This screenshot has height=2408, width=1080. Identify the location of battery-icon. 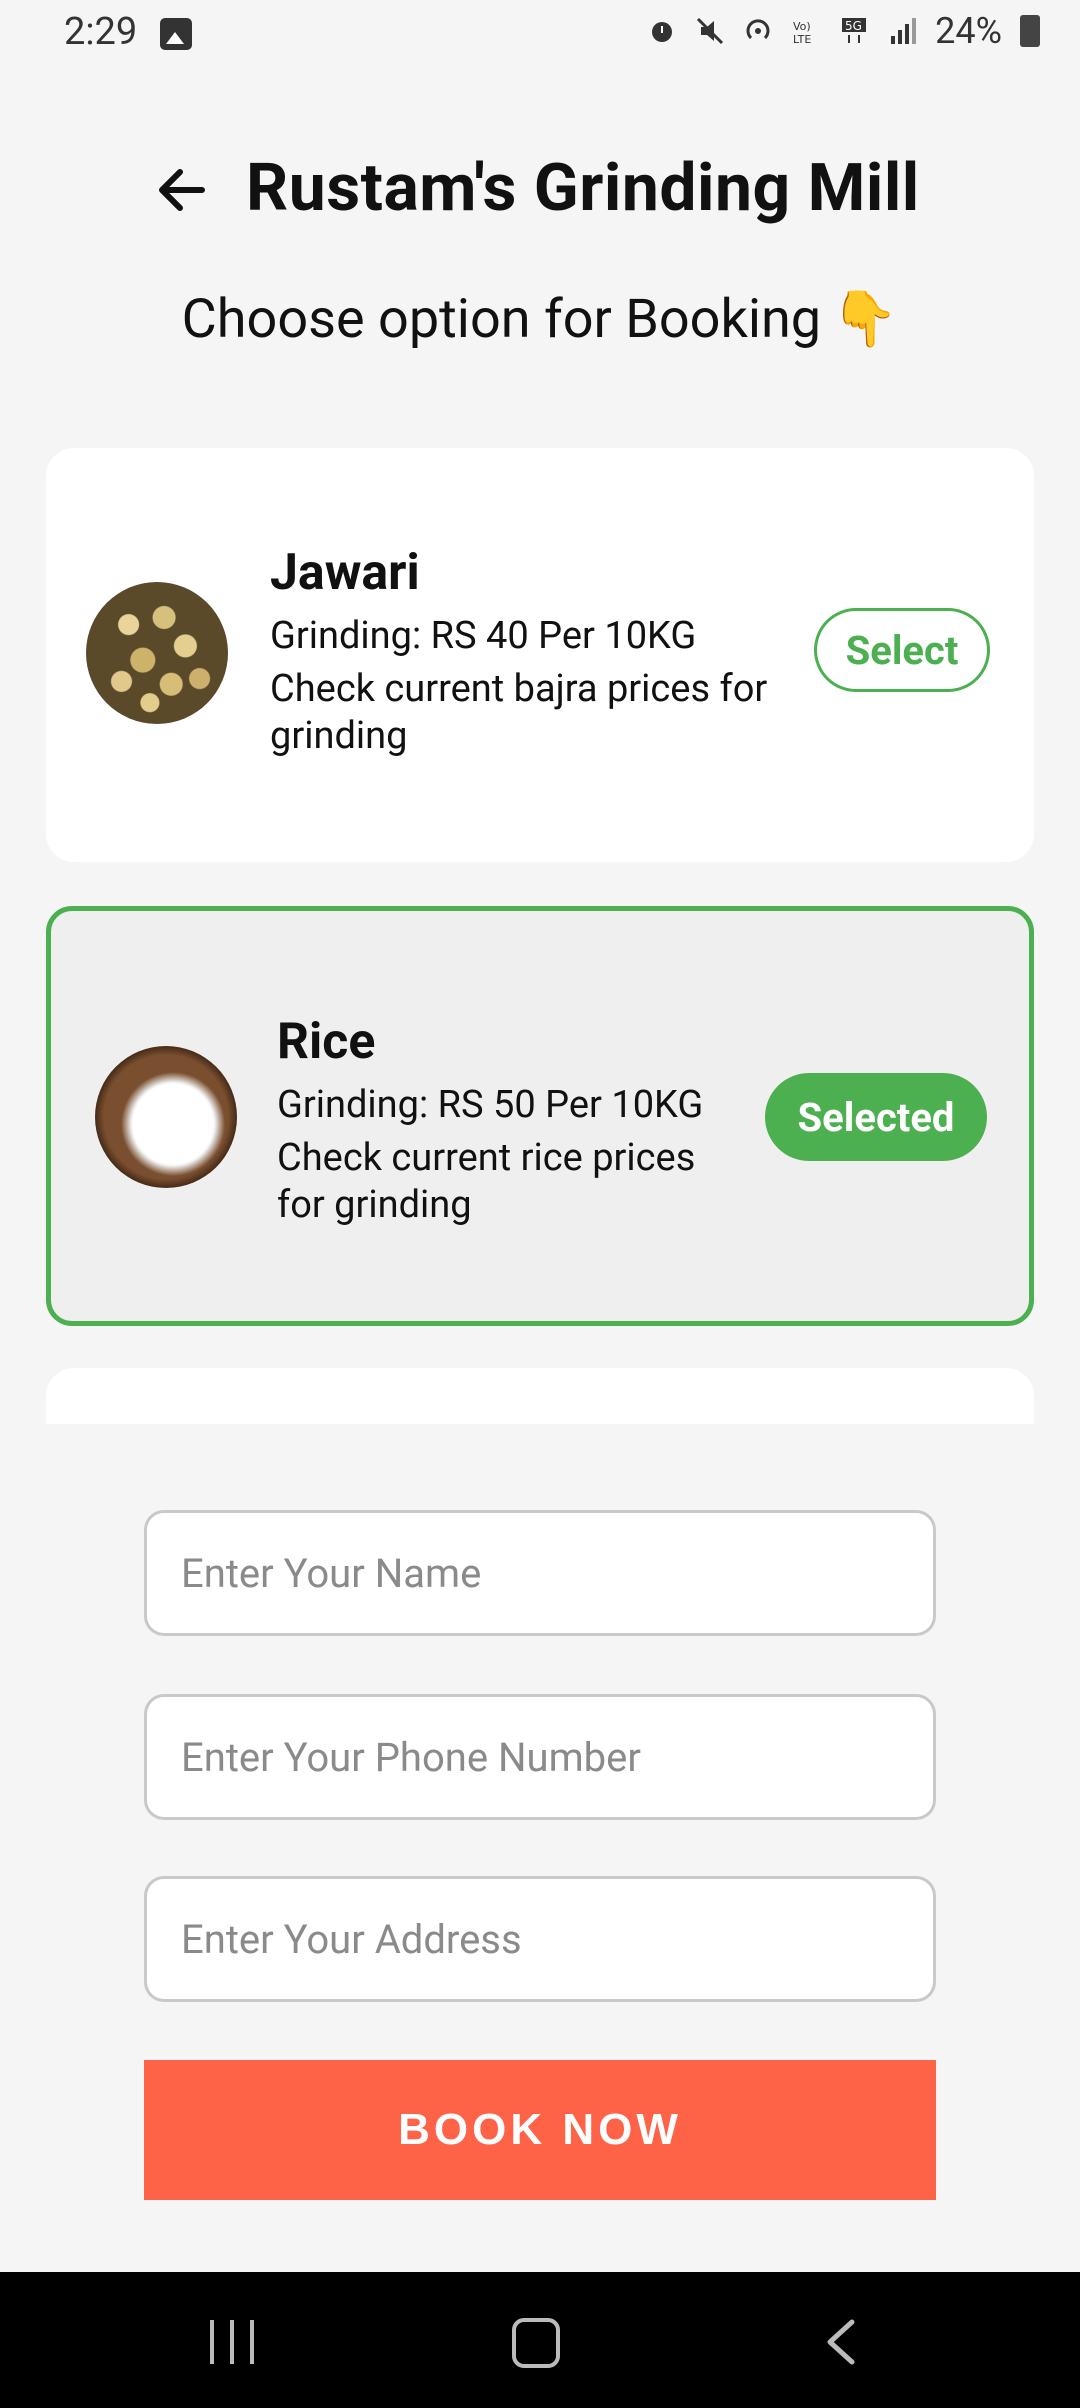
(1030, 31).